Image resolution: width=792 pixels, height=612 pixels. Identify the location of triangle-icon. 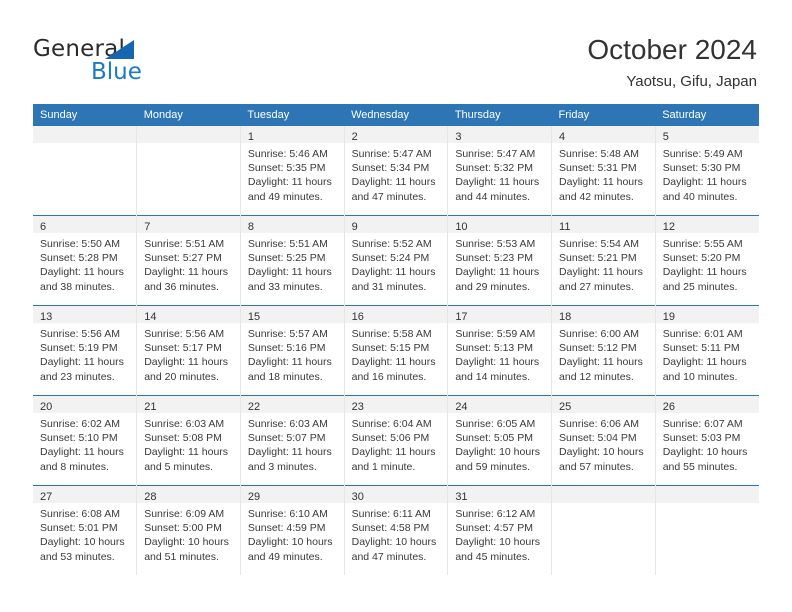
(119, 49).